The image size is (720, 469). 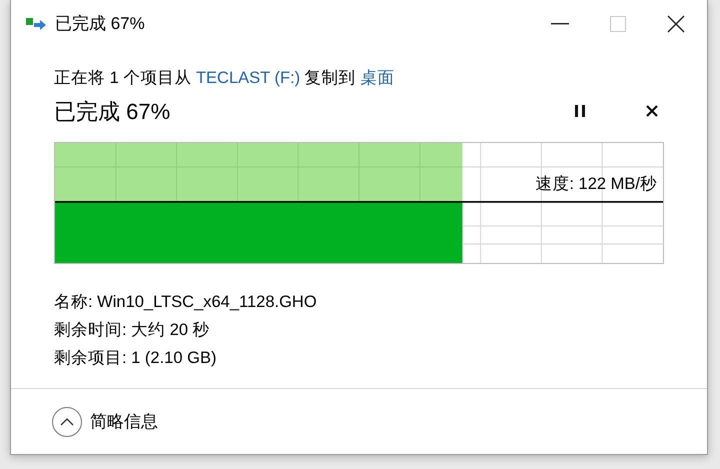 What do you see at coordinates (112, 112) in the screenshot?
I see `progress-status: 已完成 67%` at bounding box center [112, 112].